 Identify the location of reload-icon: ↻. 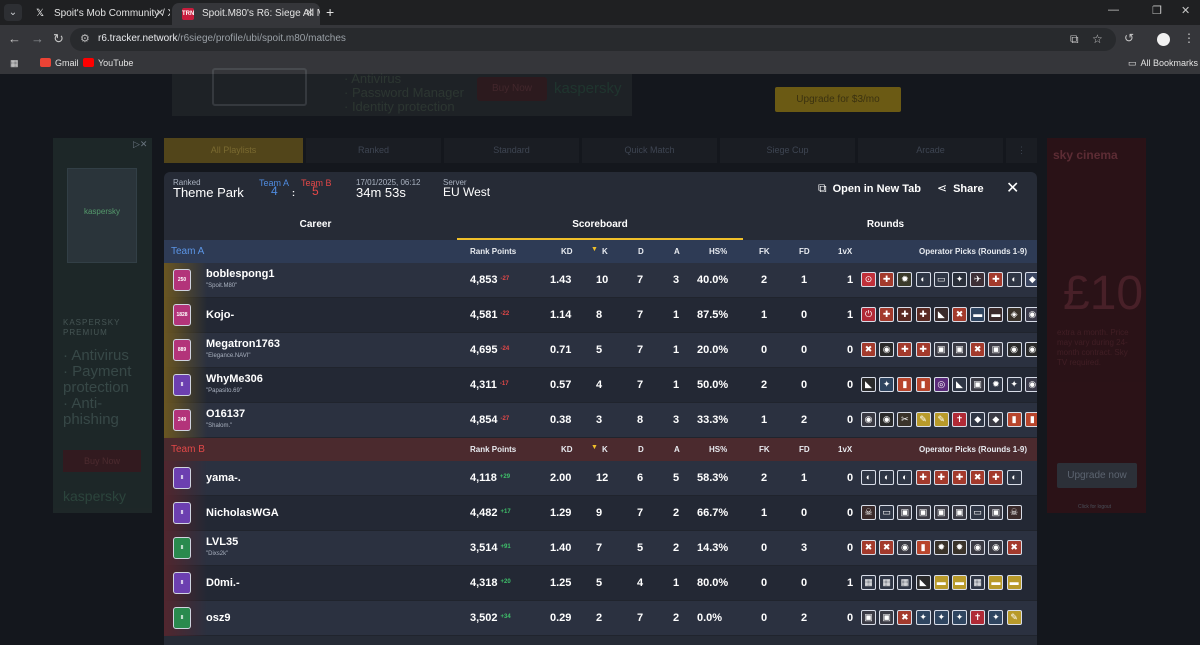
(58, 39).